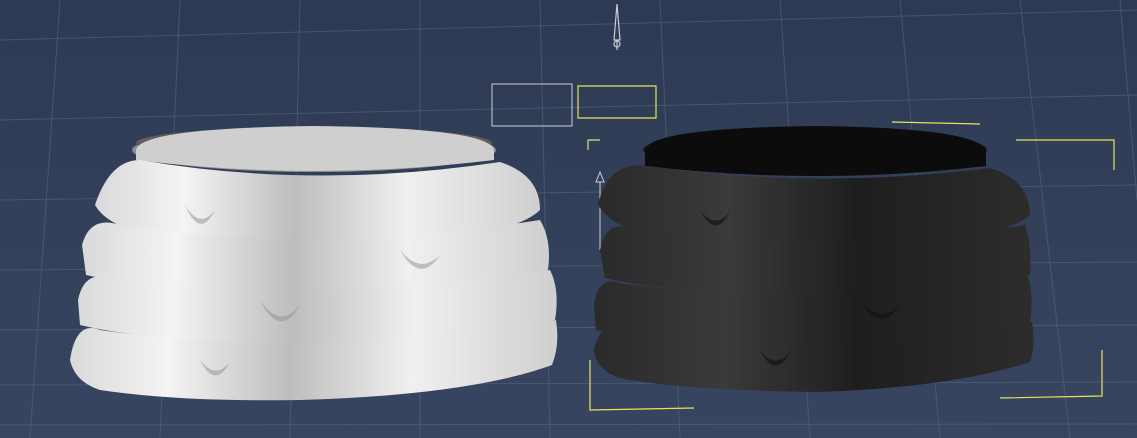  Describe the element at coordinates (617, 26) in the screenshot. I see `light-icon` at that location.